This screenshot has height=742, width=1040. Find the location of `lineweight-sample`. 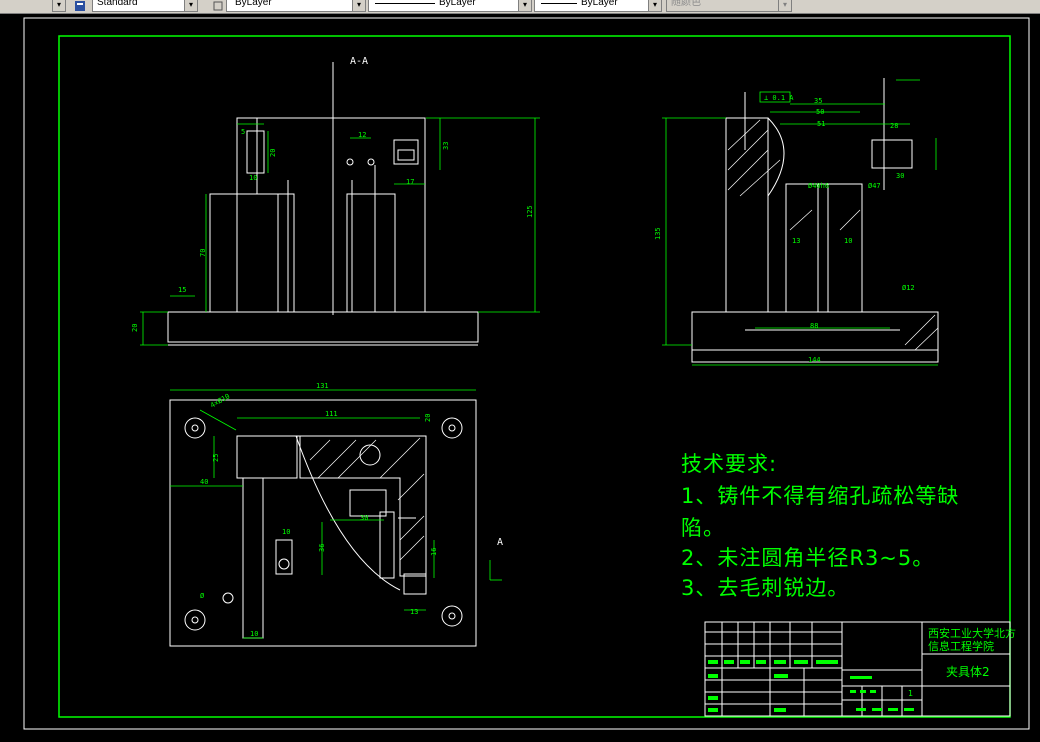

lineweight-sample is located at coordinates (559, 3).